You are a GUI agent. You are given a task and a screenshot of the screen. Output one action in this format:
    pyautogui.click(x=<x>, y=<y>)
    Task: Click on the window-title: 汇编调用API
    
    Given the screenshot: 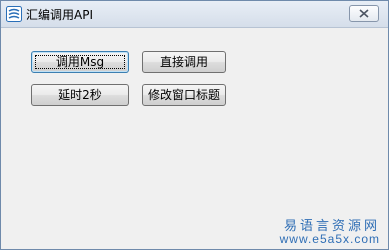 What is the action you would take?
    pyautogui.click(x=59, y=15)
    